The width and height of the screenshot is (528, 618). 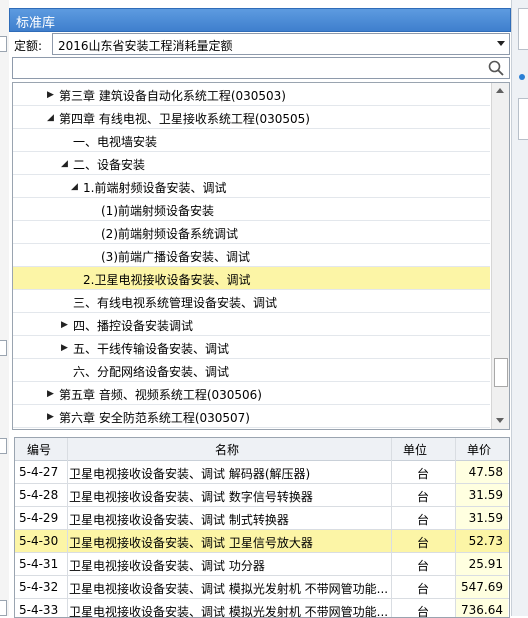 What do you see at coordinates (115, 142) in the screenshot?
I see `tree-item-label: 一、电视墙安装` at bounding box center [115, 142].